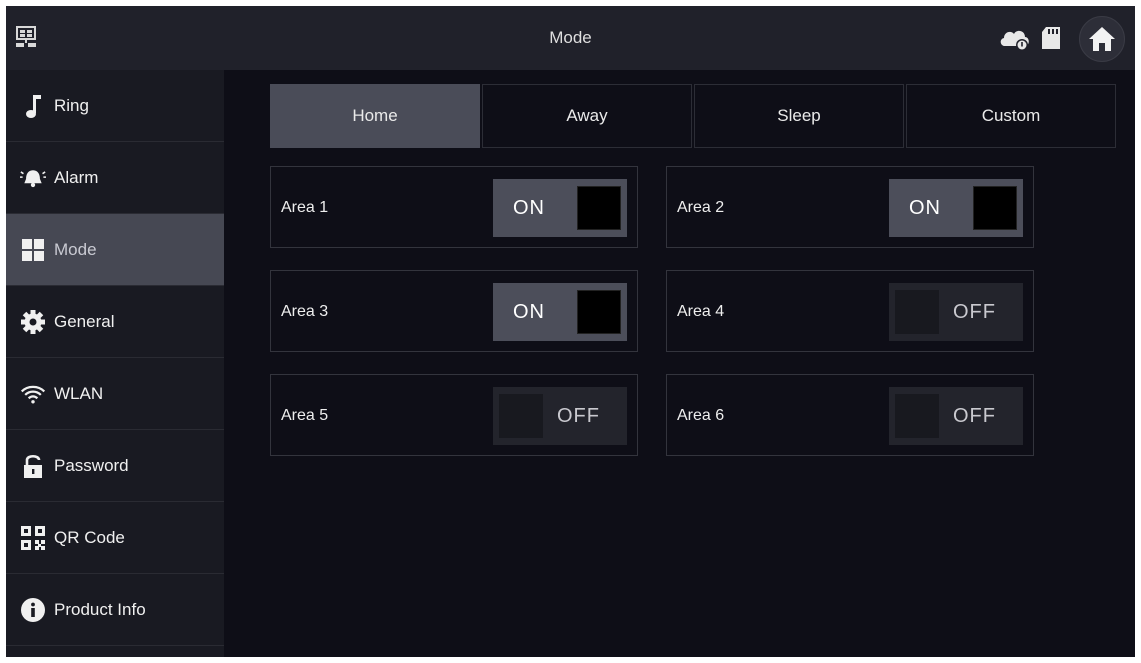 The image size is (1141, 663). Describe the element at coordinates (956, 208) in the screenshot. I see `area-2-toggle: ON` at that location.